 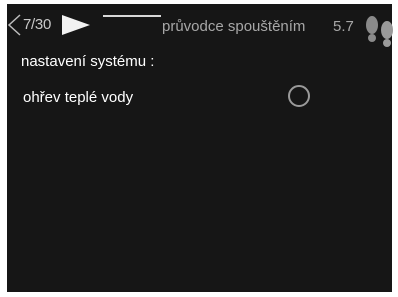 What do you see at coordinates (132, 16) in the screenshot?
I see `header-divider` at bounding box center [132, 16].